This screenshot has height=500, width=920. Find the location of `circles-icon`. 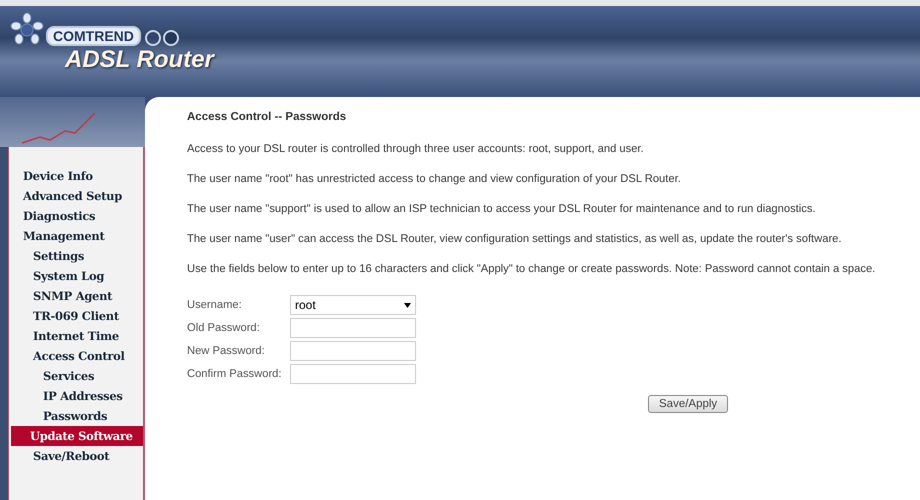

circles-icon is located at coordinates (161, 38).